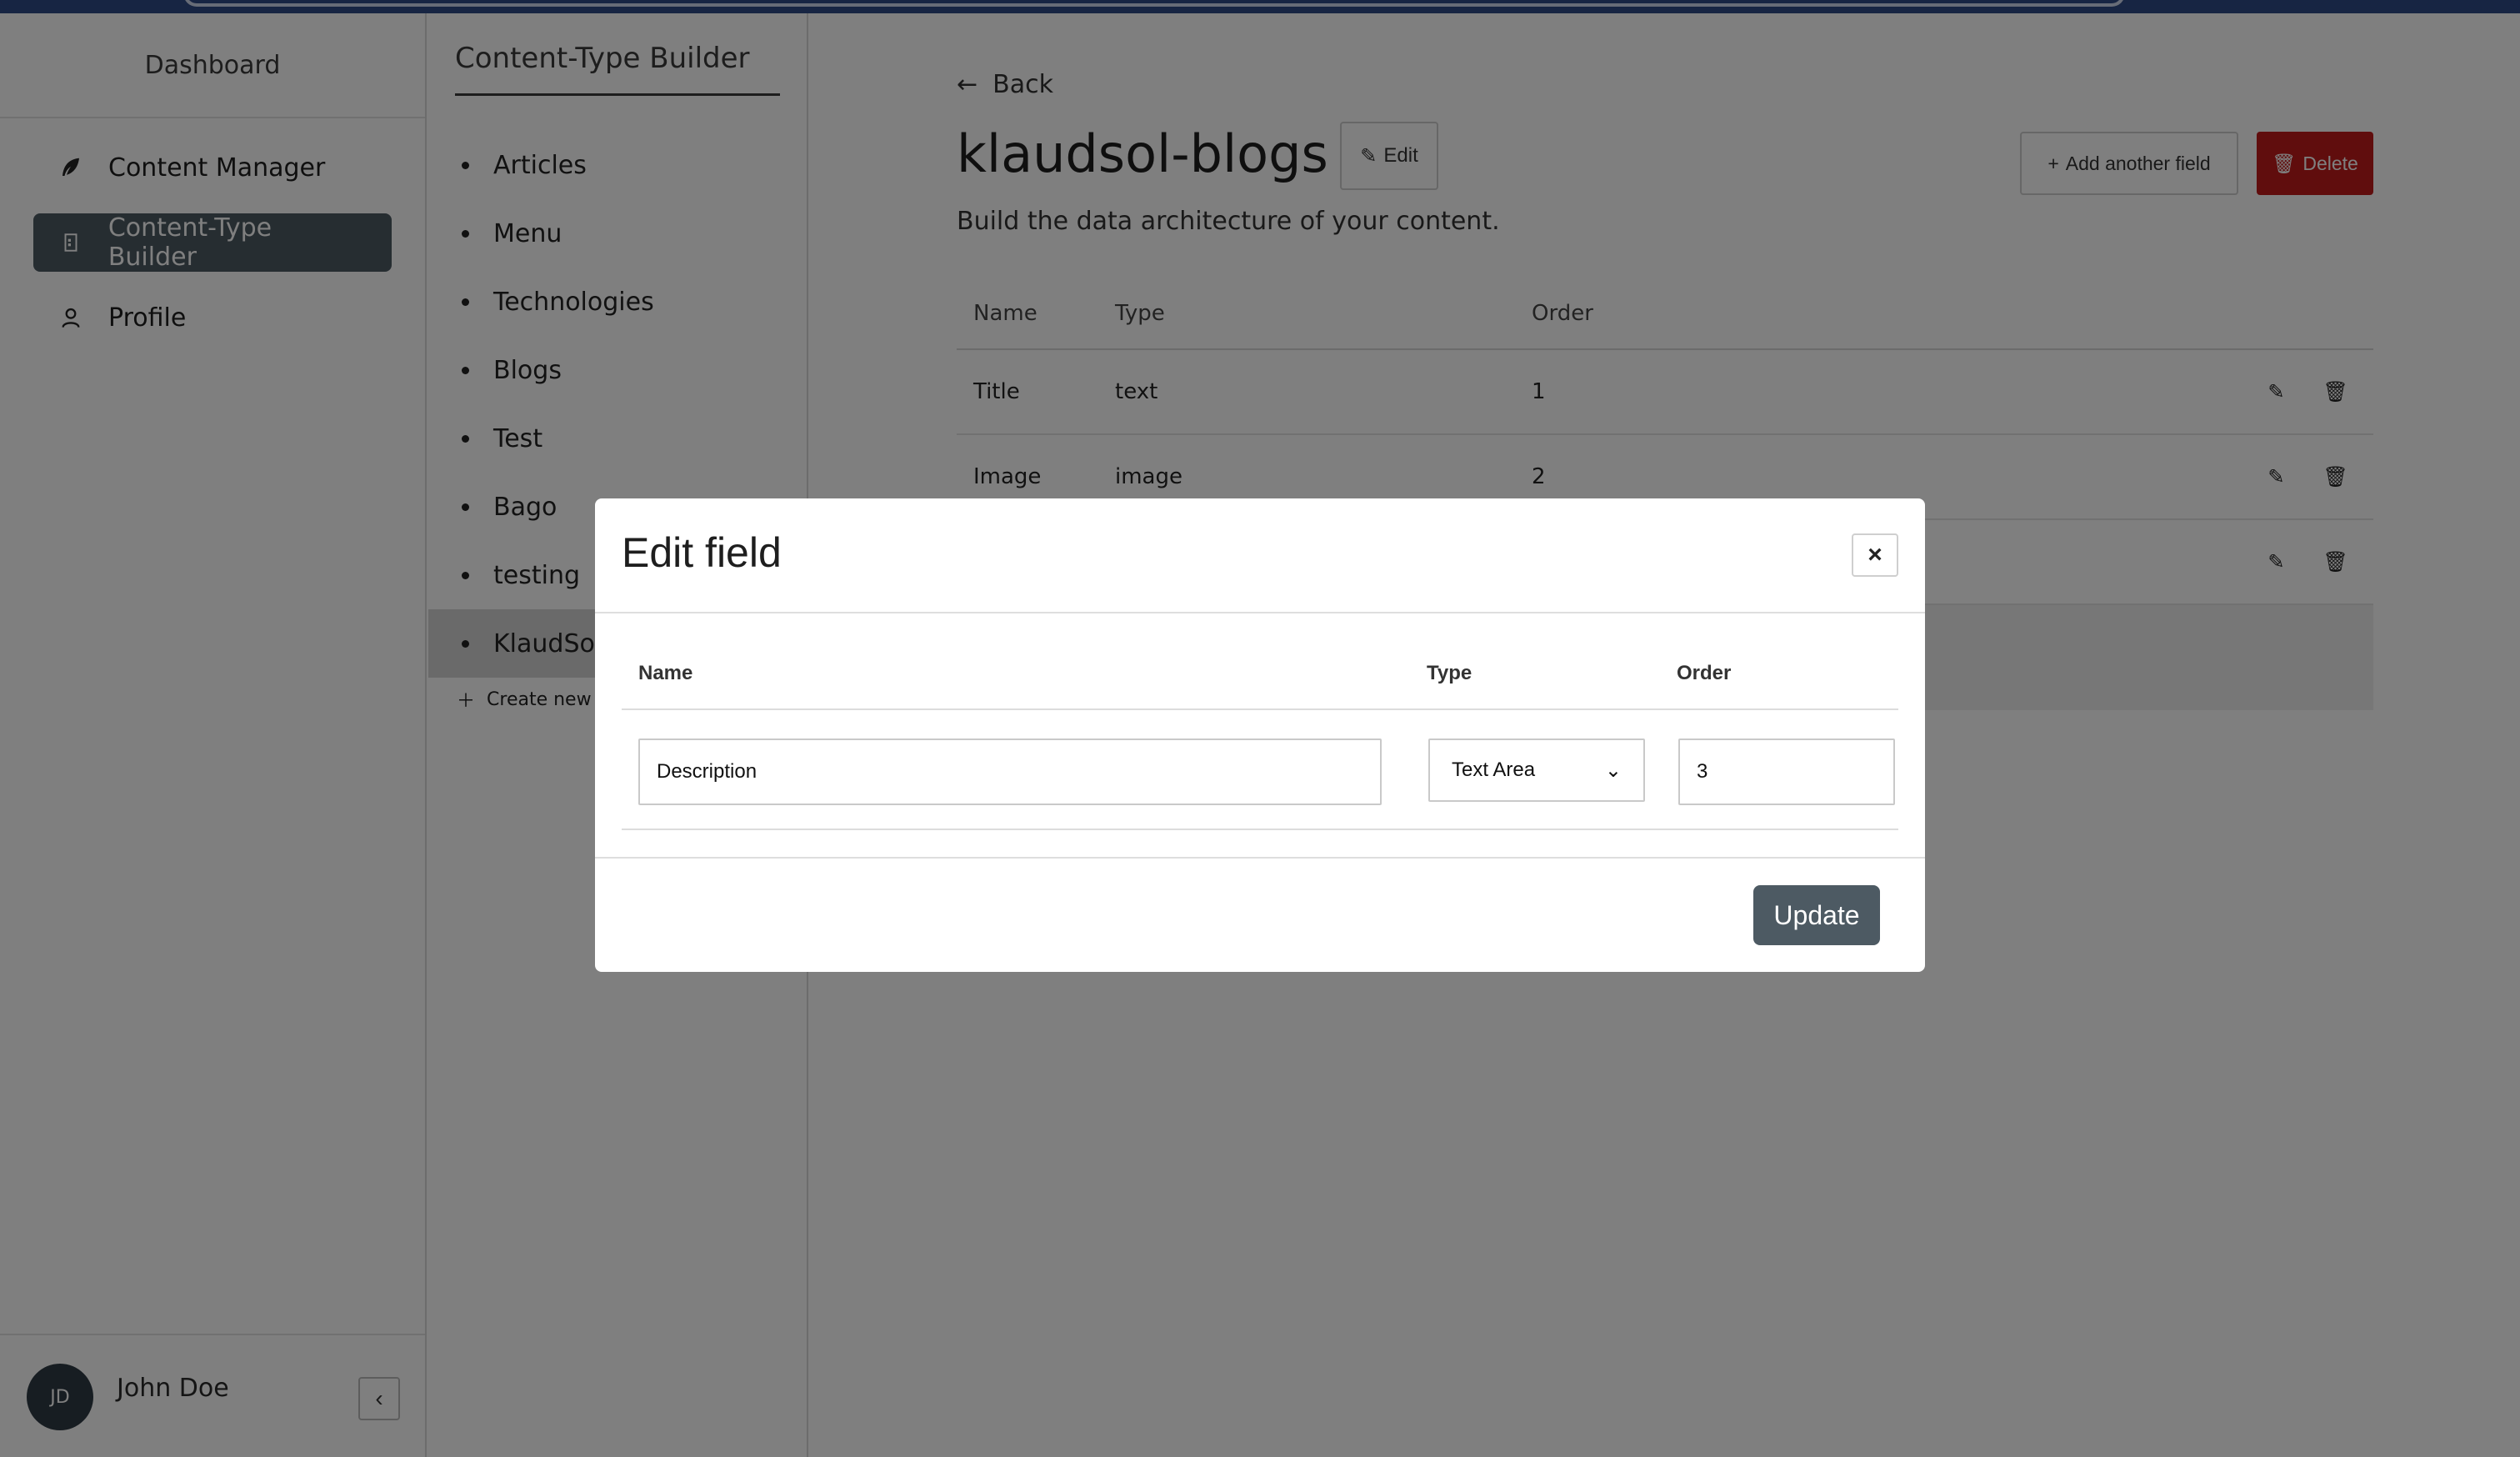 This screenshot has height=1457, width=2520. What do you see at coordinates (665, 673) in the screenshot?
I see `header-name: Name` at bounding box center [665, 673].